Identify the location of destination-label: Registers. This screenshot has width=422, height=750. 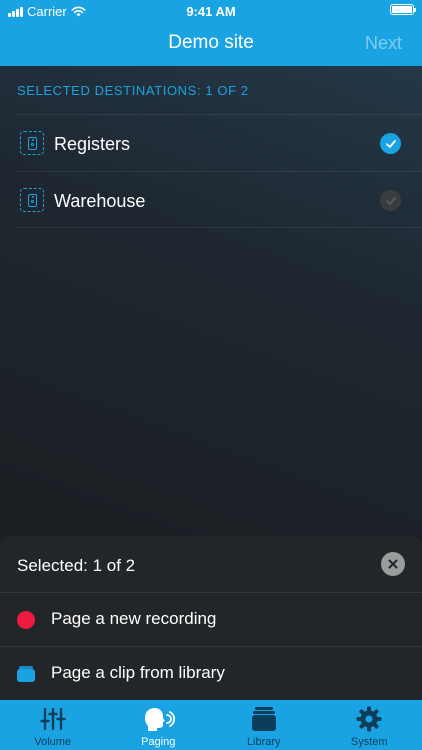
(92, 144).